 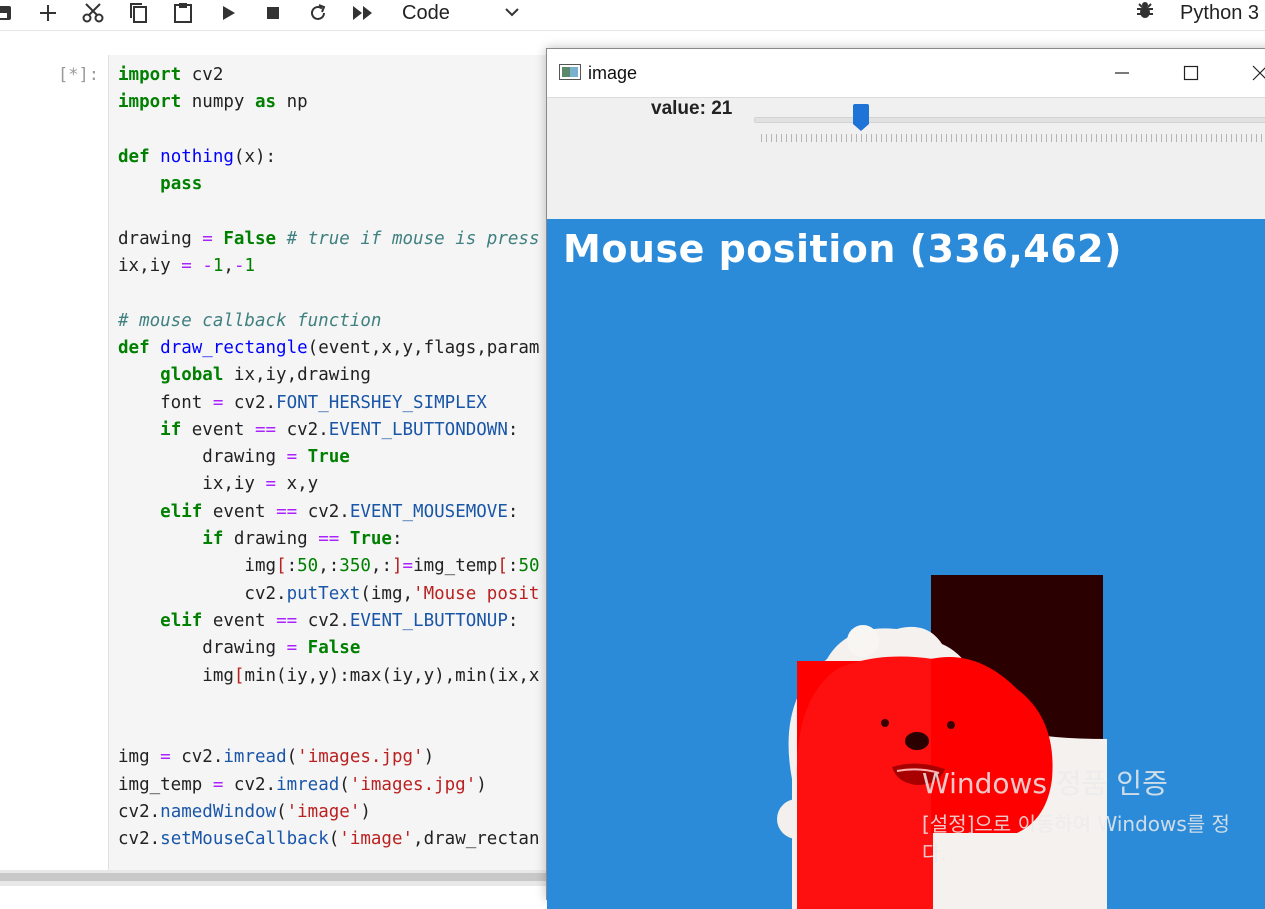 I want to click on code-line: drawing = False # true if mouse is press, so click(x=329, y=239).